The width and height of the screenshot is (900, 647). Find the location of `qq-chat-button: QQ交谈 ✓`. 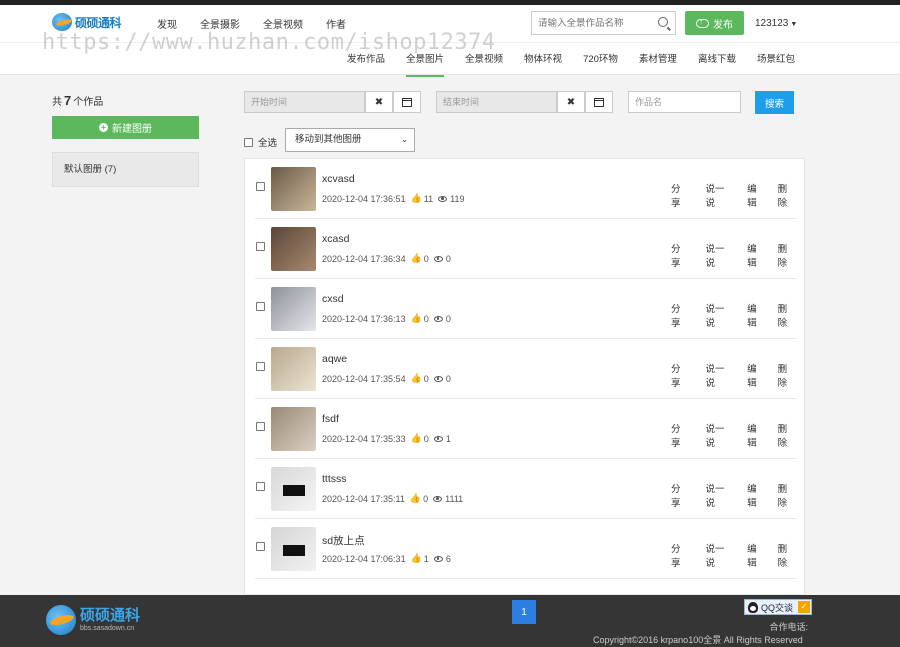

qq-chat-button: QQ交谈 ✓ is located at coordinates (778, 607).